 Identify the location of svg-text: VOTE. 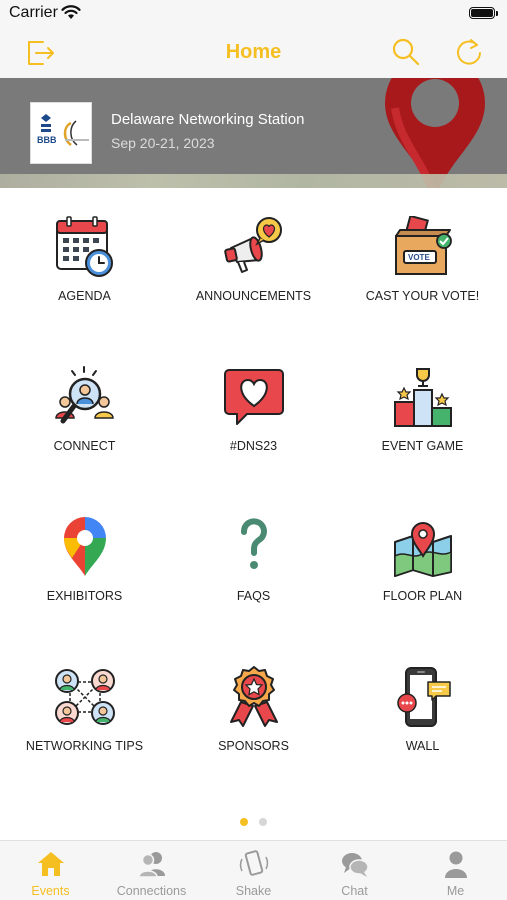
(419, 257).